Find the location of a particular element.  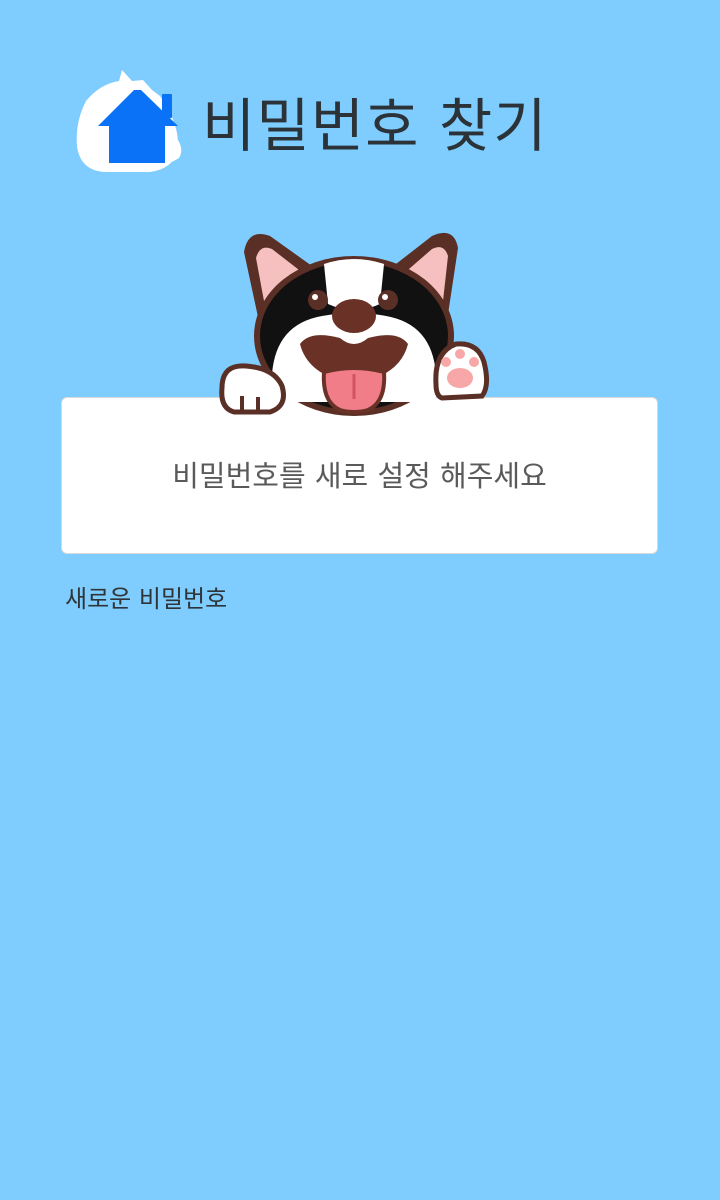

message-card: 비밀번호를 새로 설정 해주세요 is located at coordinates (359, 475).